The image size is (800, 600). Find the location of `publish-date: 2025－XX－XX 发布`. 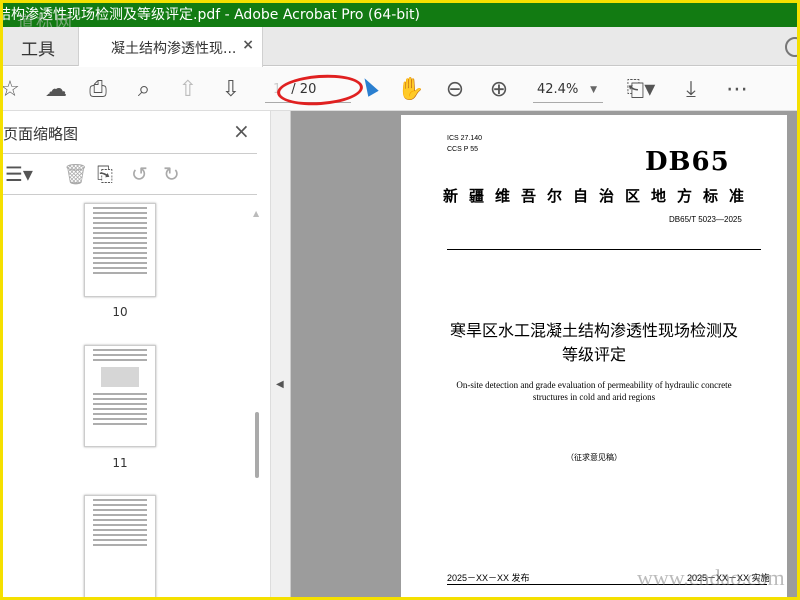

publish-date: 2025－XX－XX 发布 is located at coordinates (488, 578).